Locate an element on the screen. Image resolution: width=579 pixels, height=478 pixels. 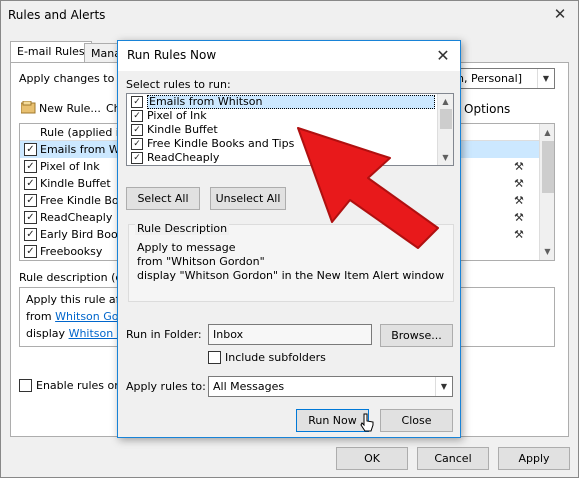
hand-cursor-icon is located at coordinates (367, 424).